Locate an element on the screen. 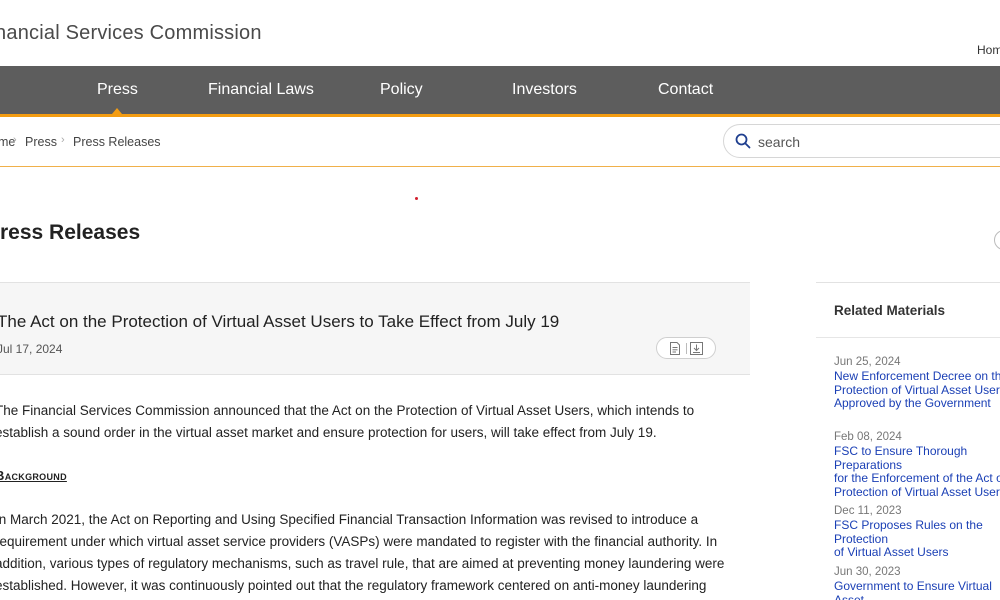  nav-item-policy: Policy is located at coordinates (401, 90).